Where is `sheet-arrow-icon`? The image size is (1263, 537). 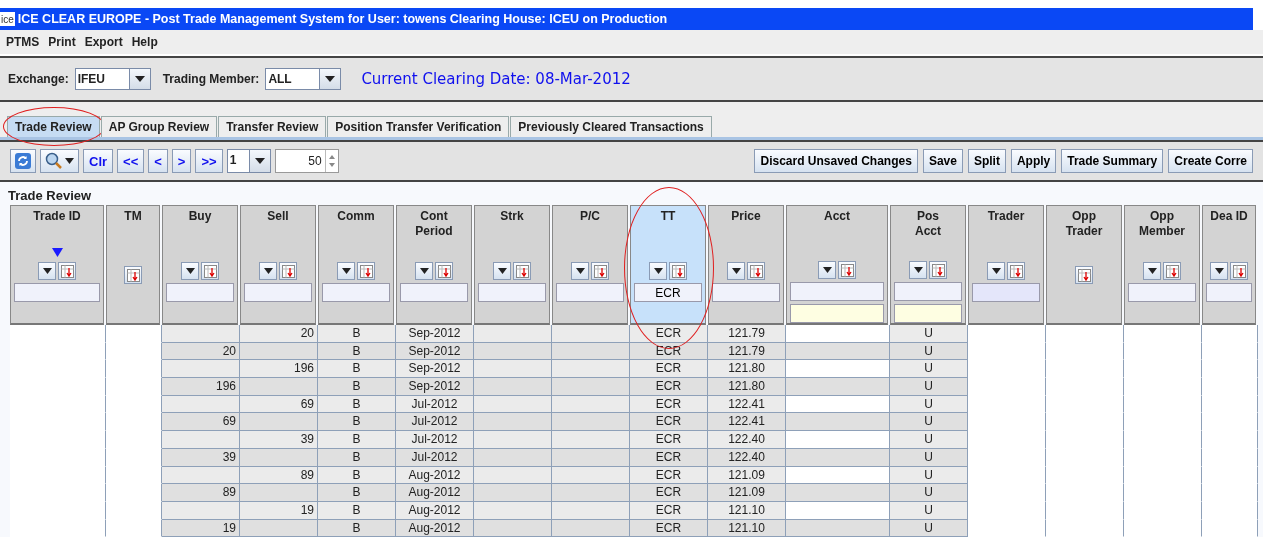 sheet-arrow-icon is located at coordinates (756, 271).